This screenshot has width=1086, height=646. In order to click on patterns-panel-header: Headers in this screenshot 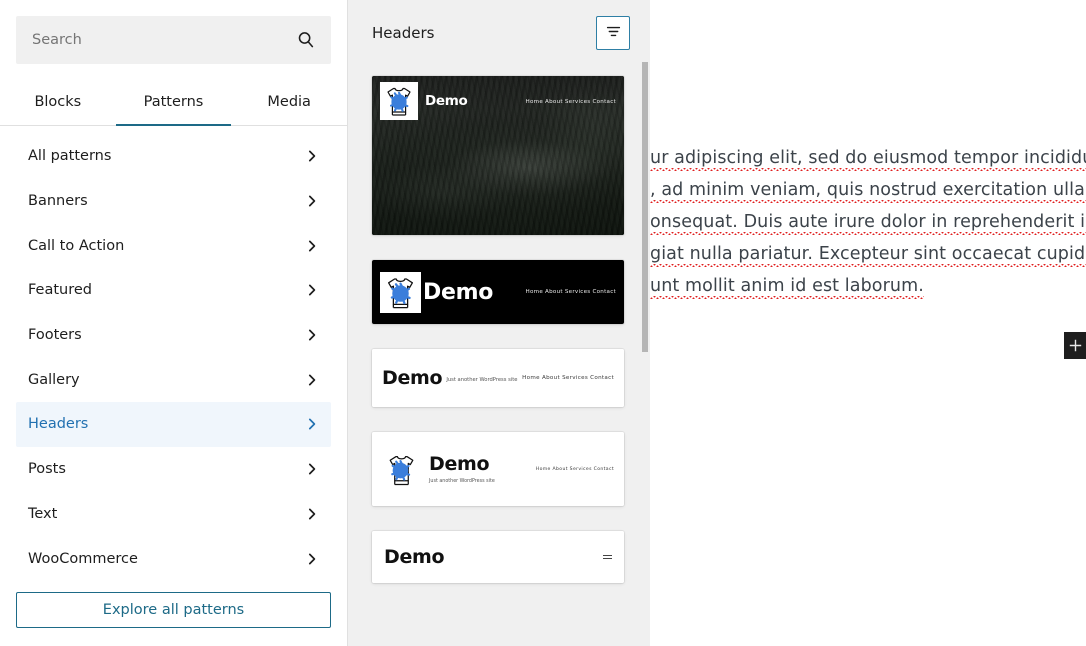, I will do `click(499, 33)`.